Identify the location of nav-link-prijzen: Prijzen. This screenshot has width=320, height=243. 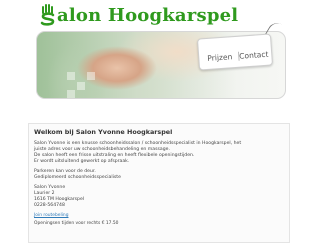
(223, 57).